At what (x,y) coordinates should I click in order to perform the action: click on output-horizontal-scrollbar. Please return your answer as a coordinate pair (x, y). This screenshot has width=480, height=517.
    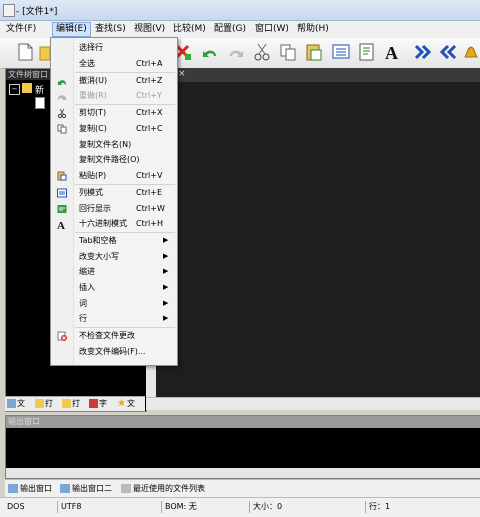
    Looking at the image, I should click on (243, 473).